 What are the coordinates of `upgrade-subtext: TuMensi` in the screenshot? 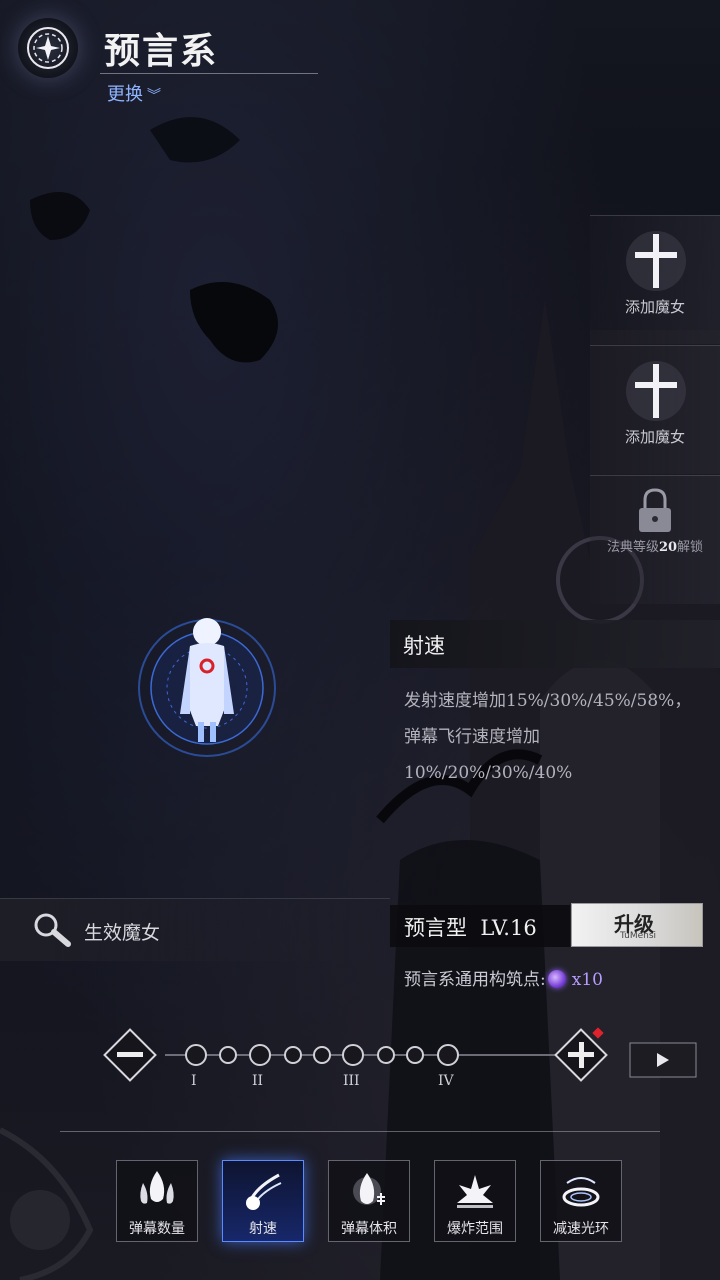 It's located at (638, 936).